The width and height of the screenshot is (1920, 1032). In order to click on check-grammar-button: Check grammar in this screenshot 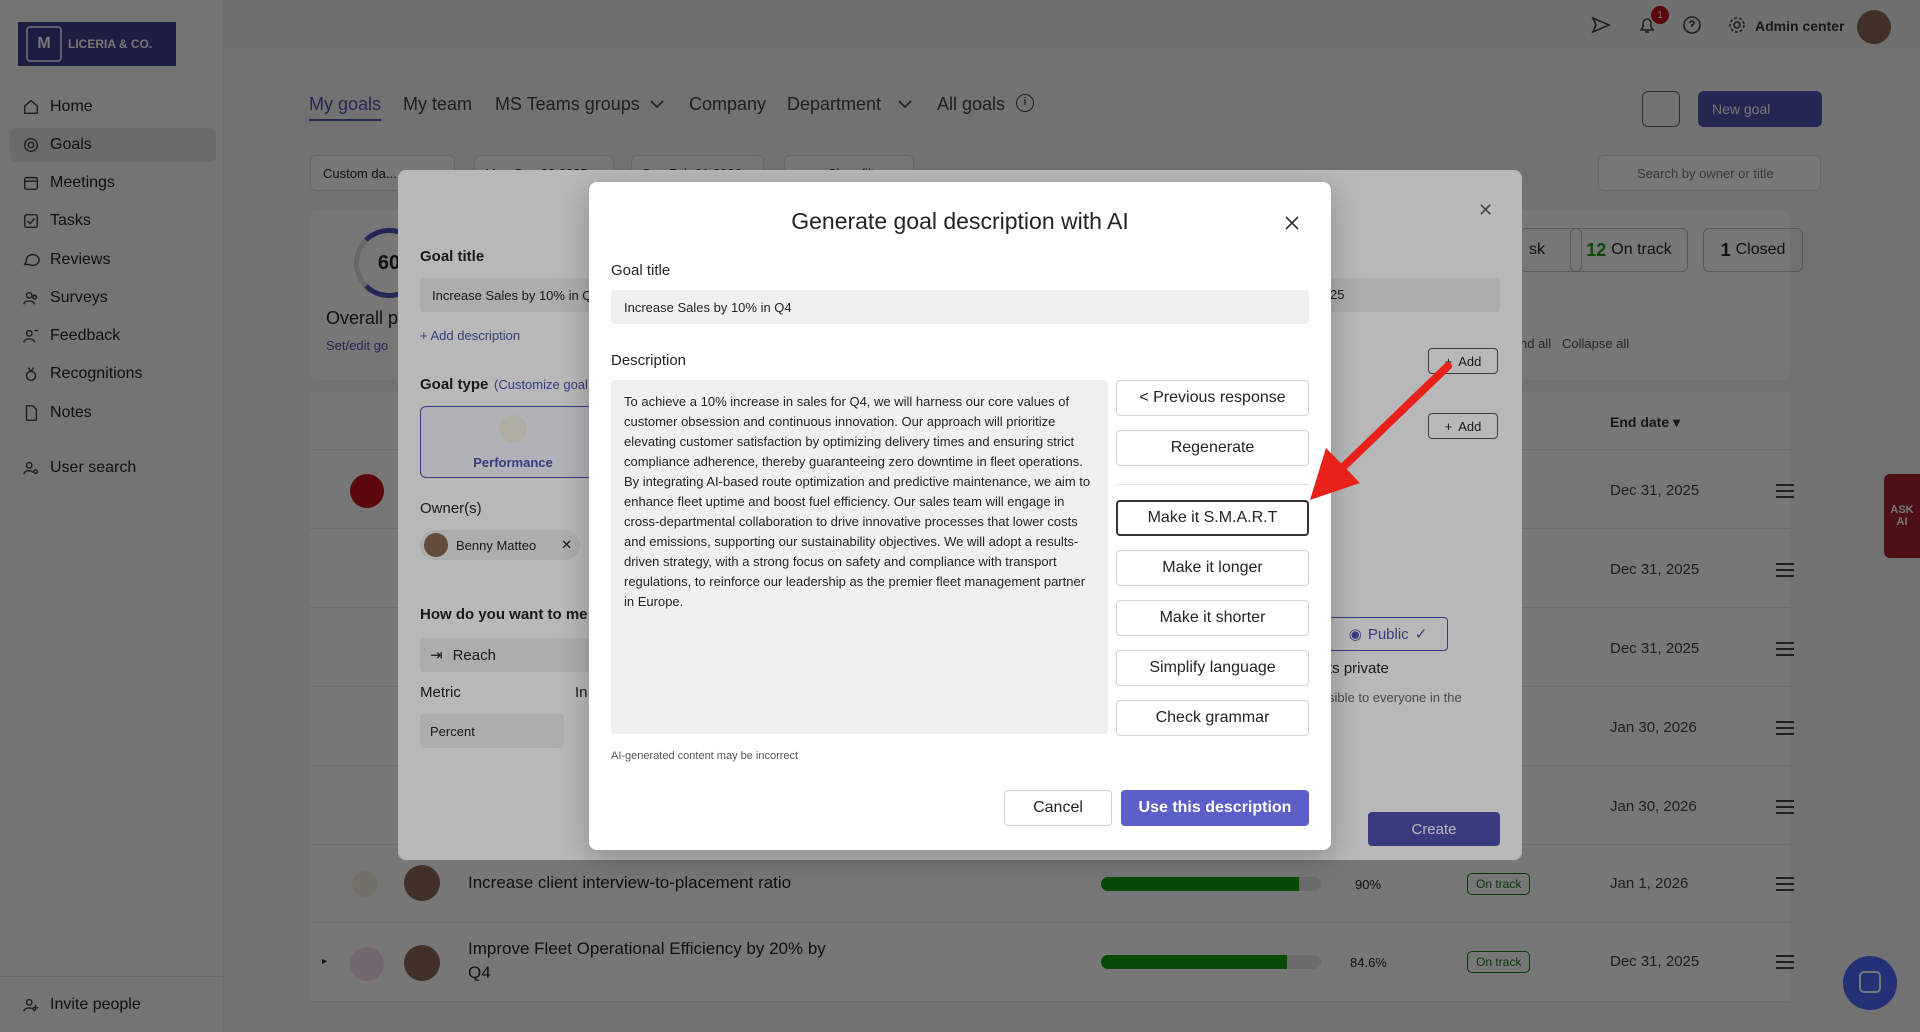, I will do `click(1212, 718)`.